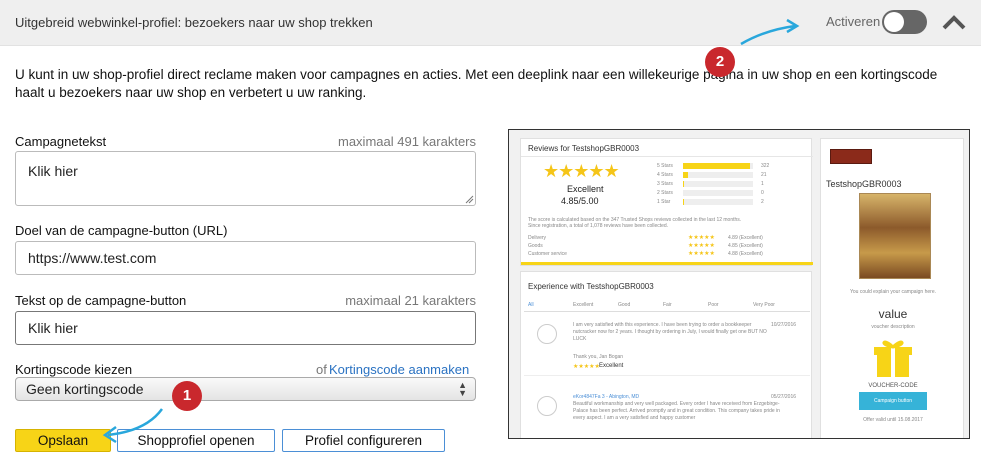 The height and width of the screenshot is (465, 981). What do you see at coordinates (762, 202) in the screenshot?
I see `rating-row-count: 2` at bounding box center [762, 202].